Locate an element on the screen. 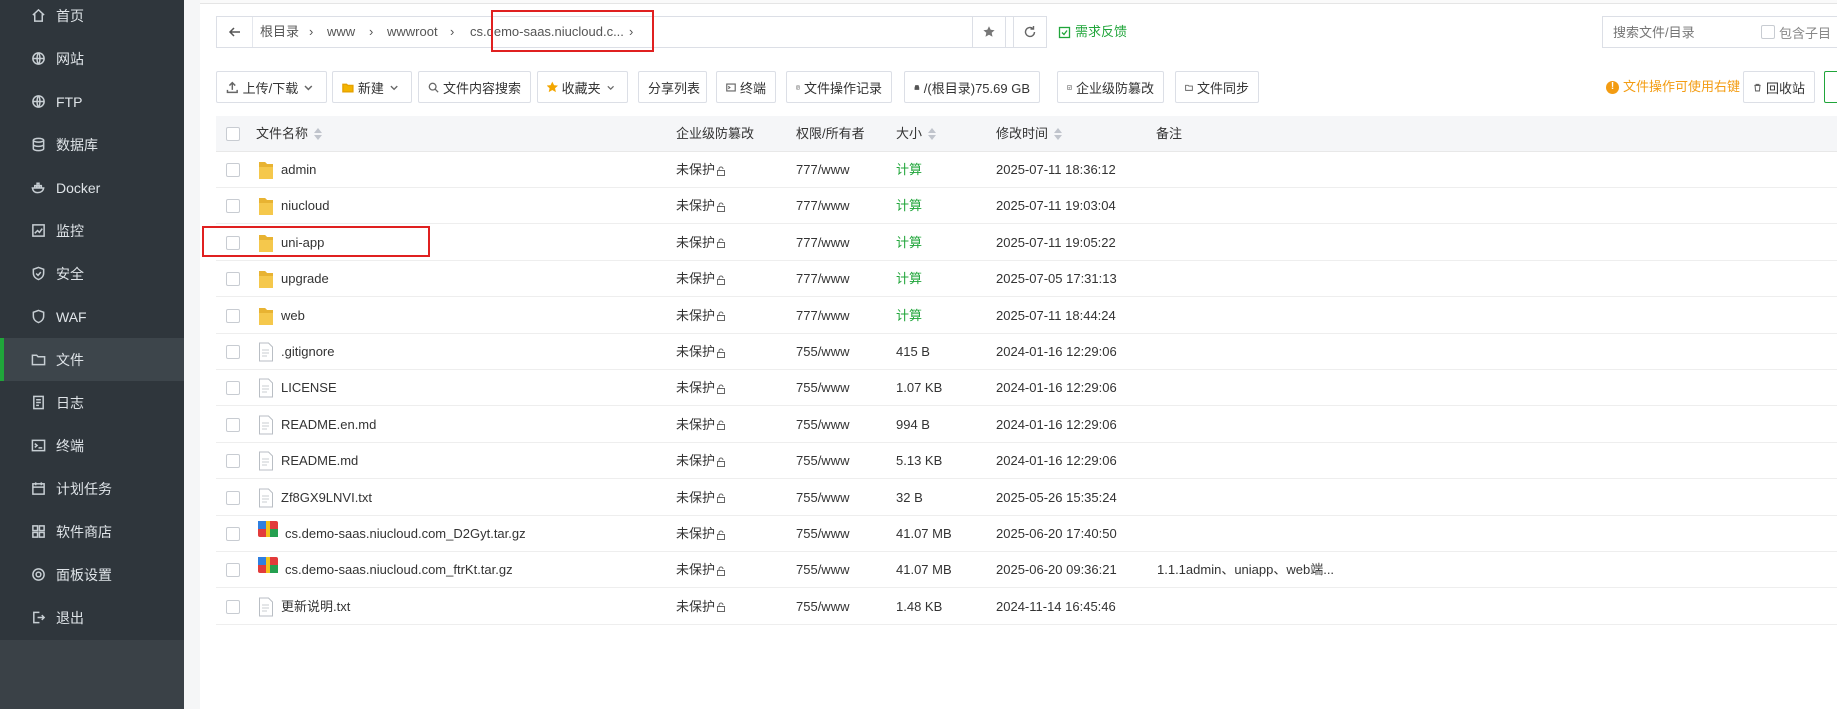  table-row: admin 未保护 777/www 计算 2025-07-11 18:36:12 is located at coordinates (1026, 170).